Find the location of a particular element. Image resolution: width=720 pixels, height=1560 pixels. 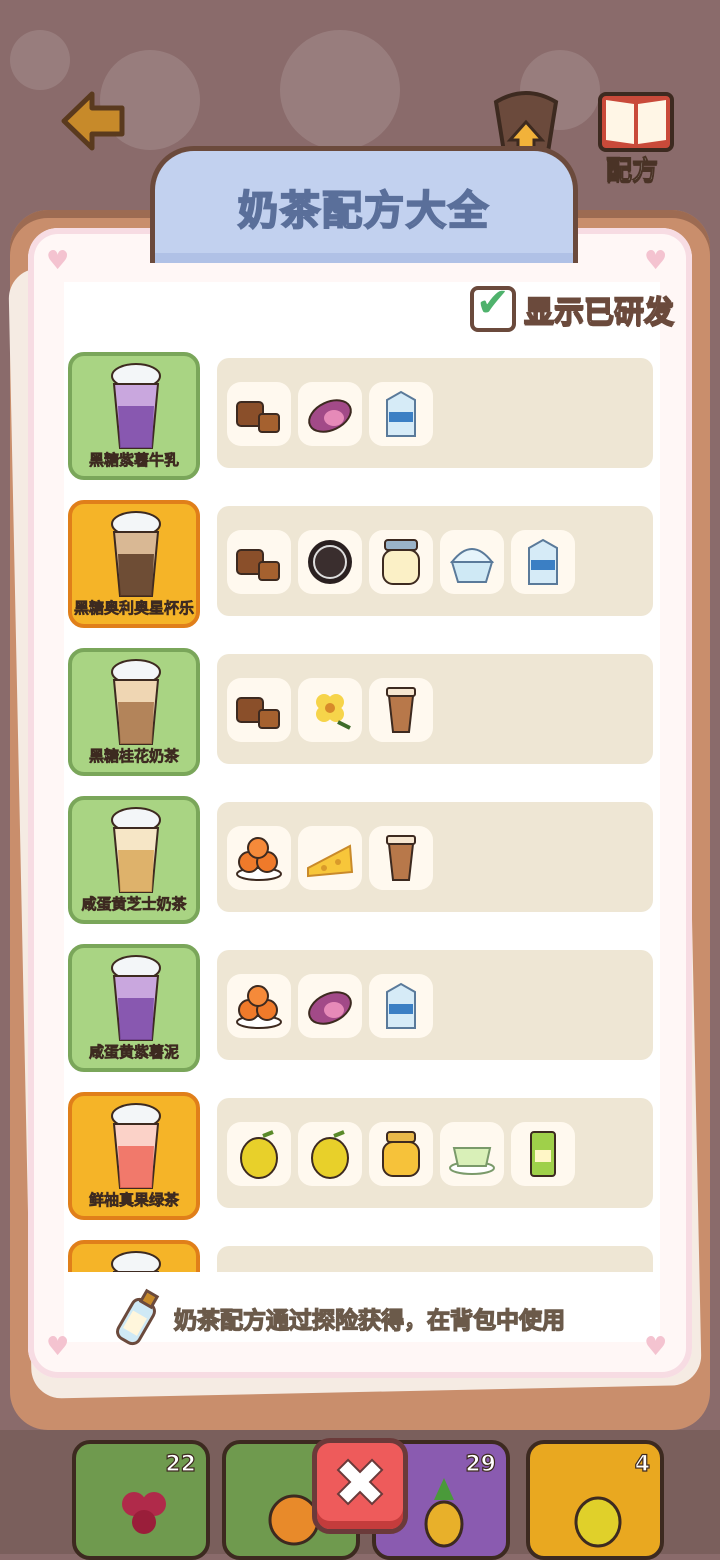

drink-name: 咸蛋黄紫薯泥 is located at coordinates (134, 1052).